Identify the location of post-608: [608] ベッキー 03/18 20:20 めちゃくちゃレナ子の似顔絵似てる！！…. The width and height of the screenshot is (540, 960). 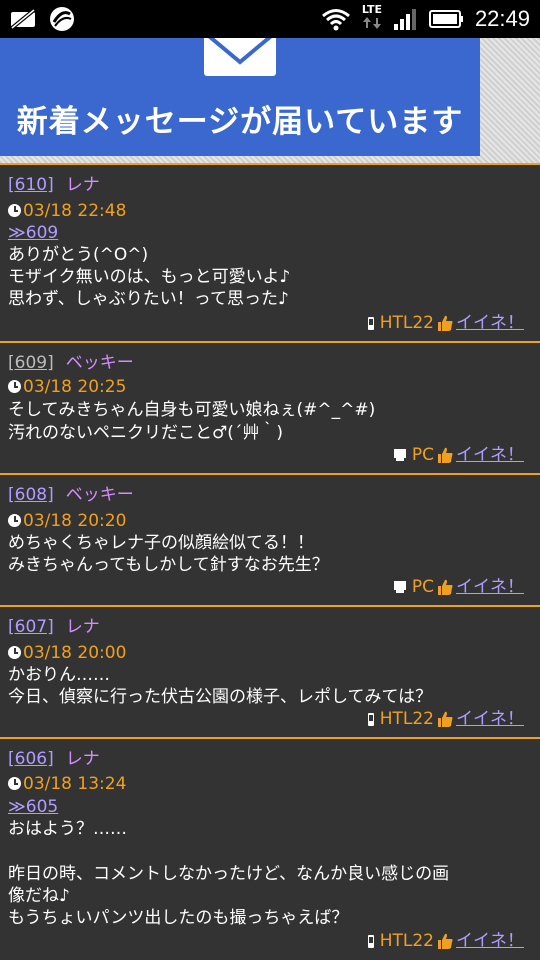
(270, 540).